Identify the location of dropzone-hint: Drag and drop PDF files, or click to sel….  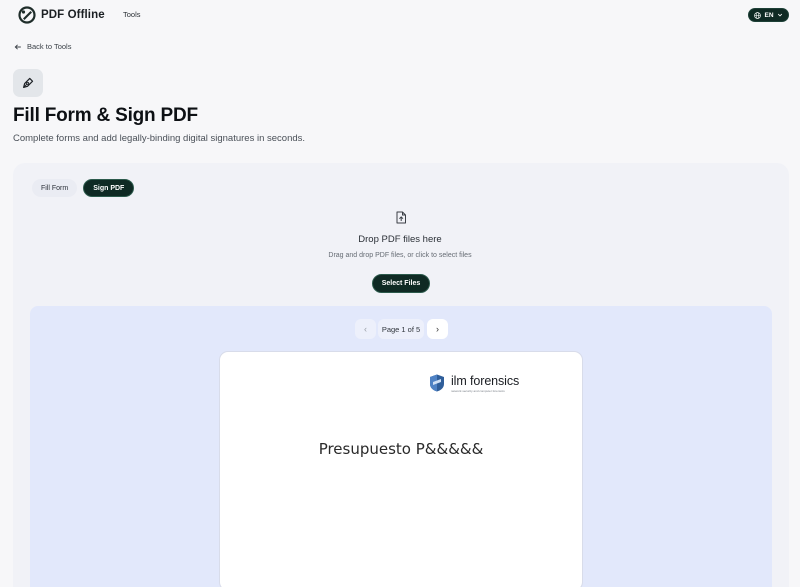
(400, 255).